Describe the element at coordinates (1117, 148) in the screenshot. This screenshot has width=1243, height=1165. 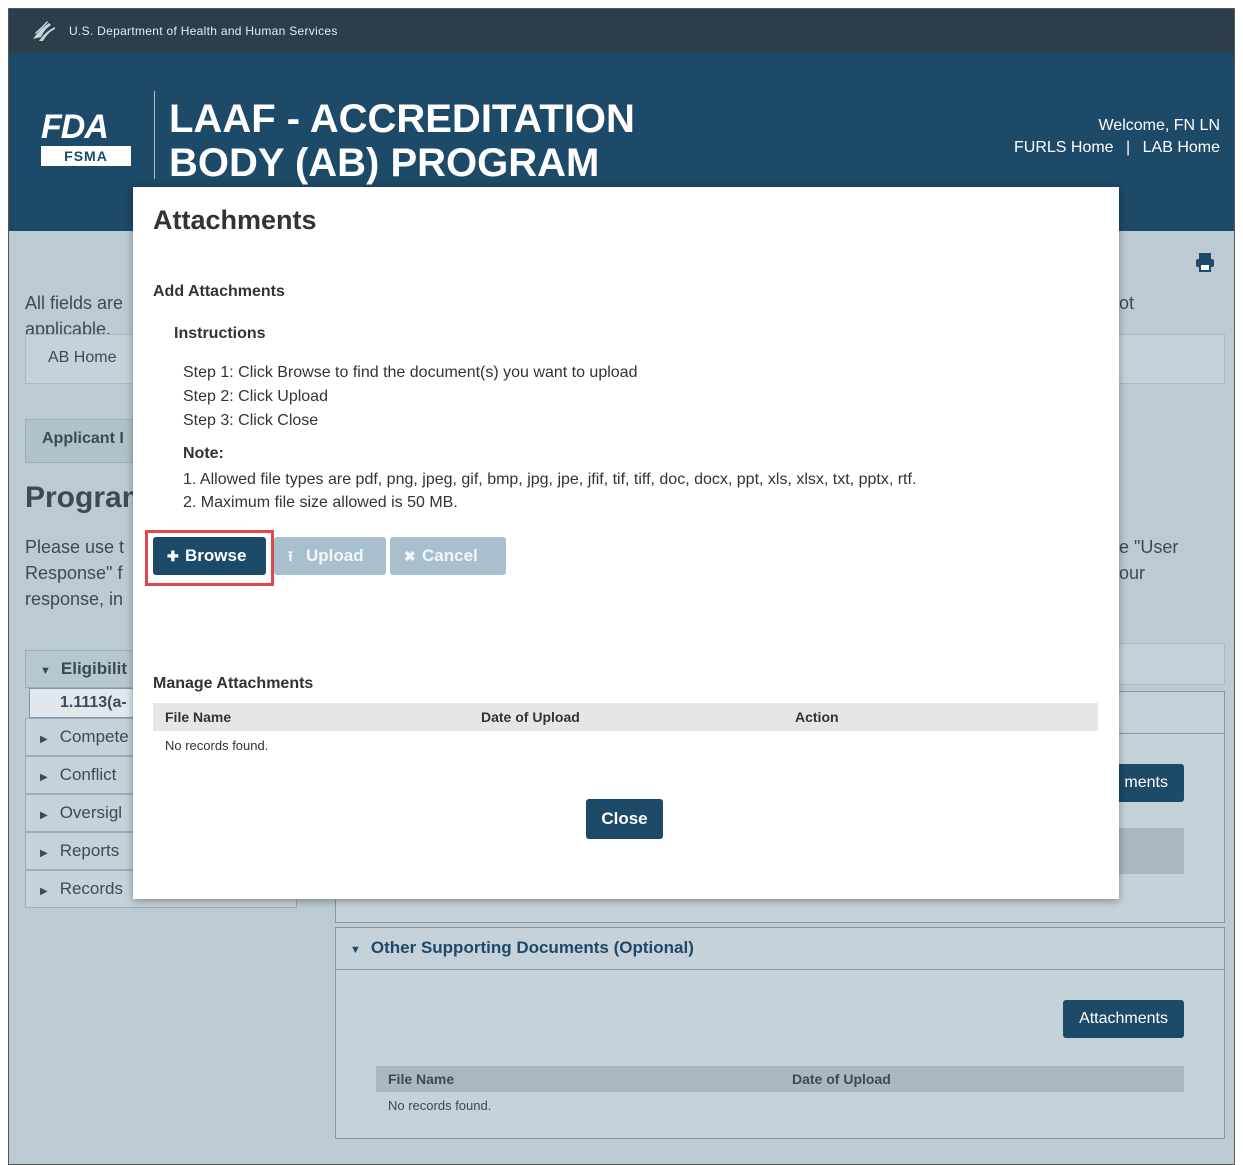
I see `header-links: FURLS Home | LAB Home` at that location.